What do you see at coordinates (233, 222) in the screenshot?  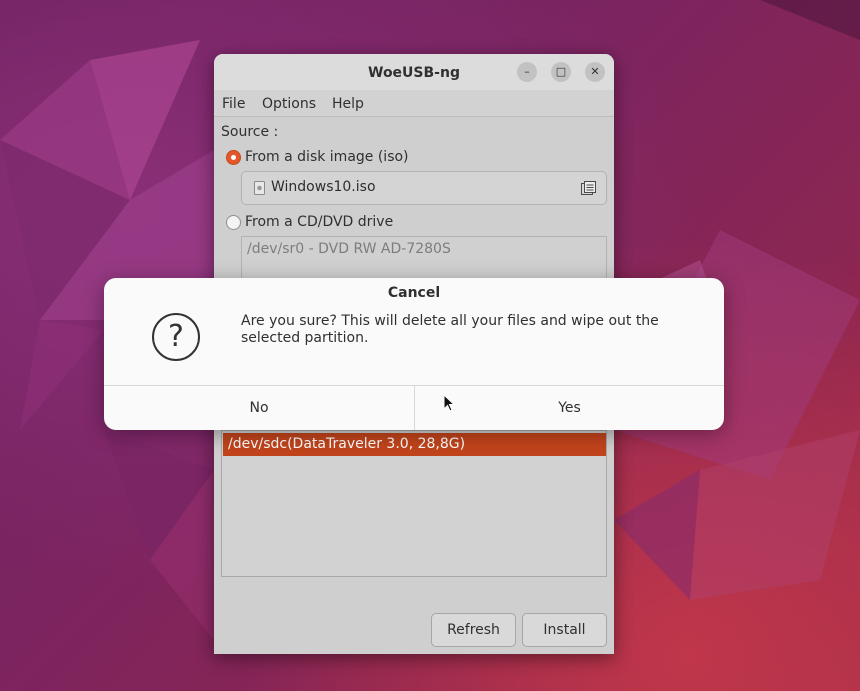 I see `cd-radio` at bounding box center [233, 222].